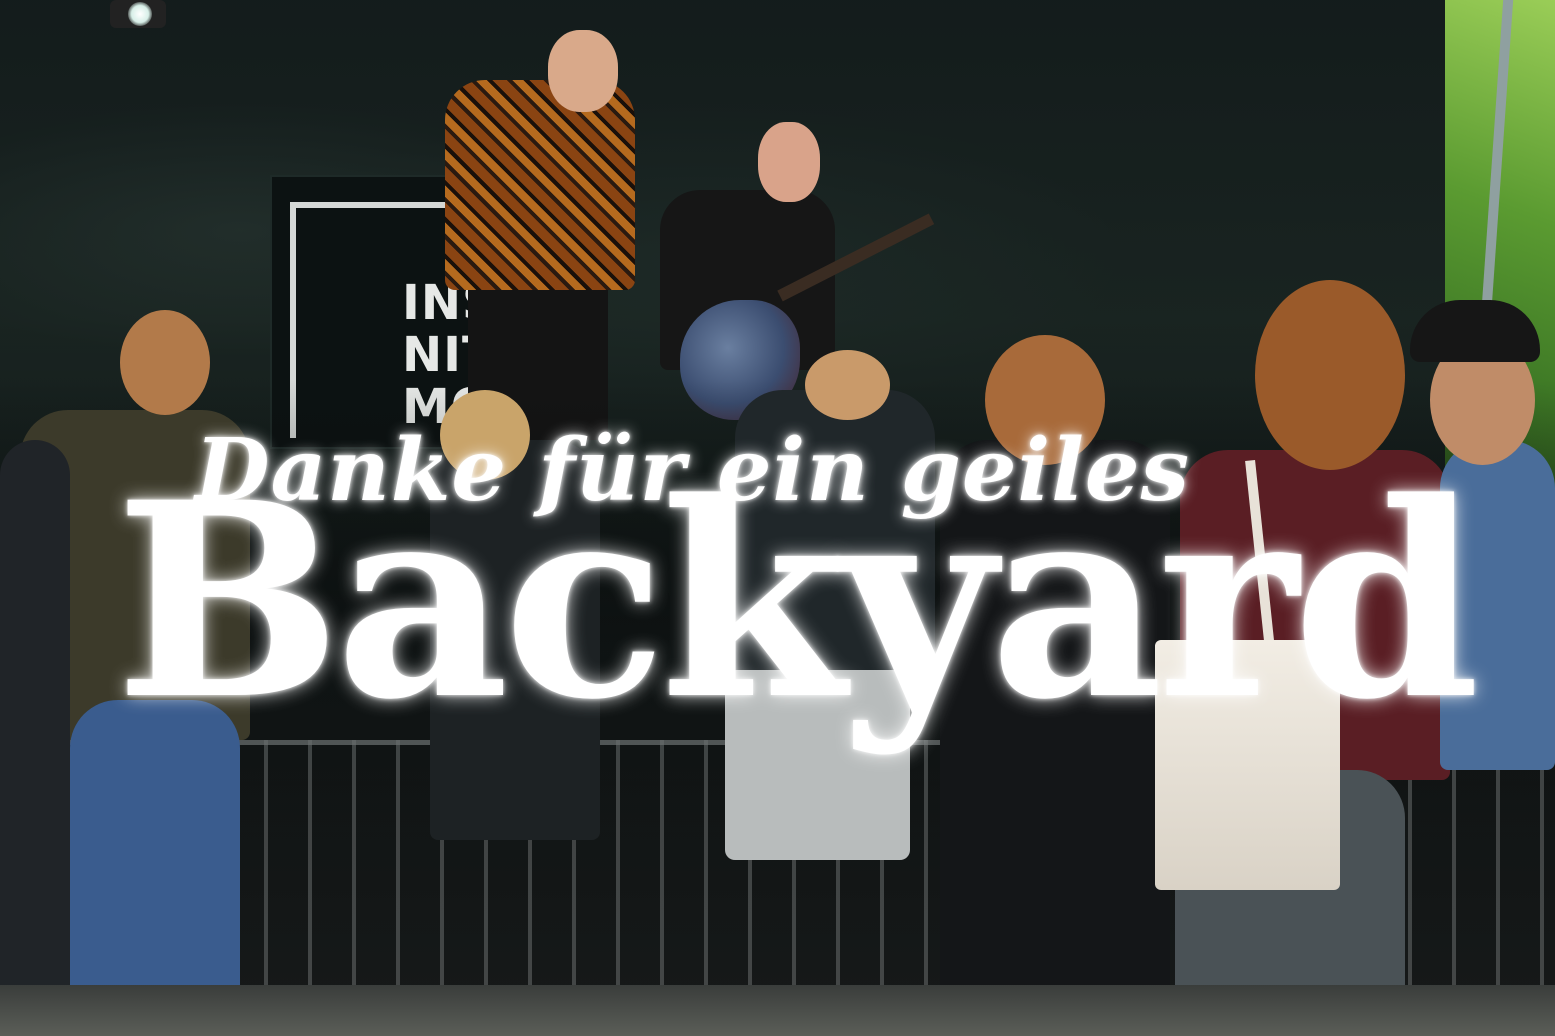  Describe the element at coordinates (583, 71) in the screenshot. I see `singer-head` at that location.